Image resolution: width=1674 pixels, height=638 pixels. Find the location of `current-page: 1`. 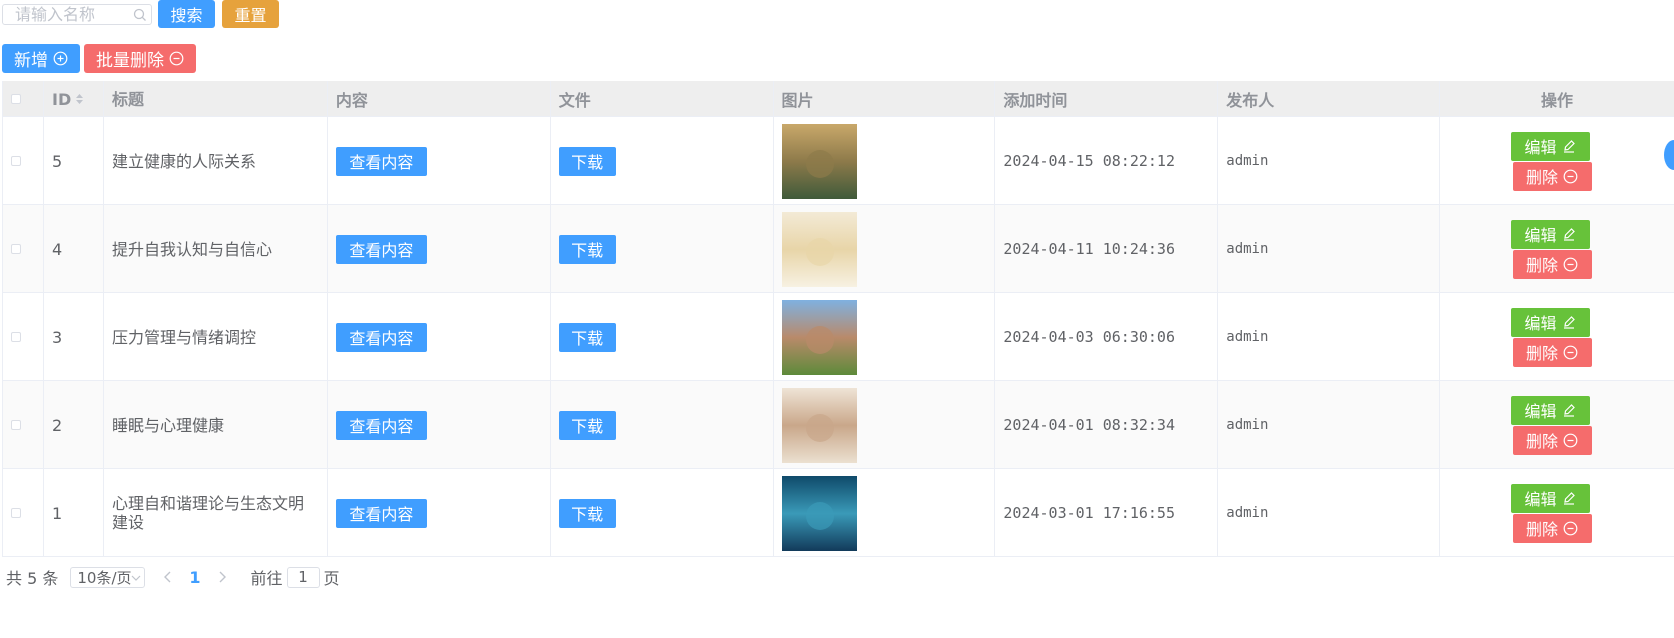

current-page: 1 is located at coordinates (194, 577).